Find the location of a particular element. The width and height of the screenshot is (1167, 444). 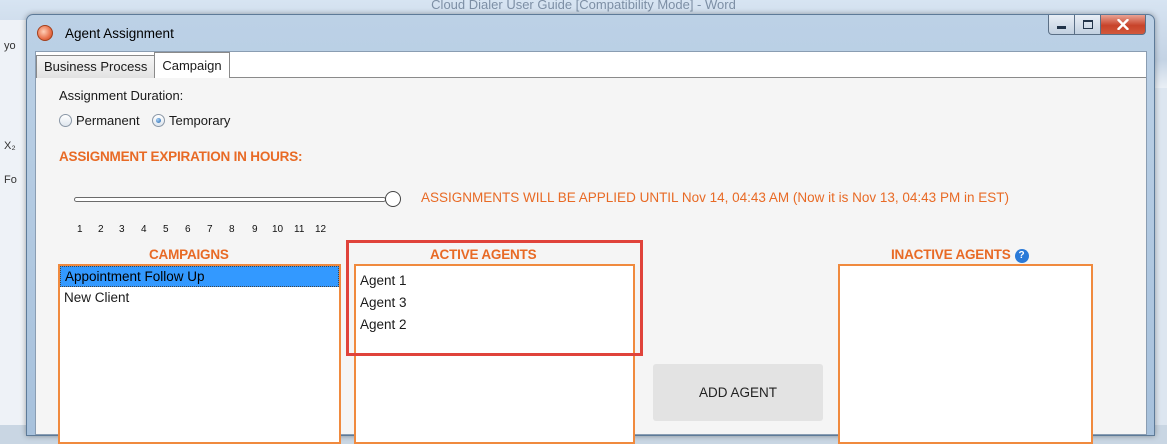

help-icon: ? is located at coordinates (1021, 256).